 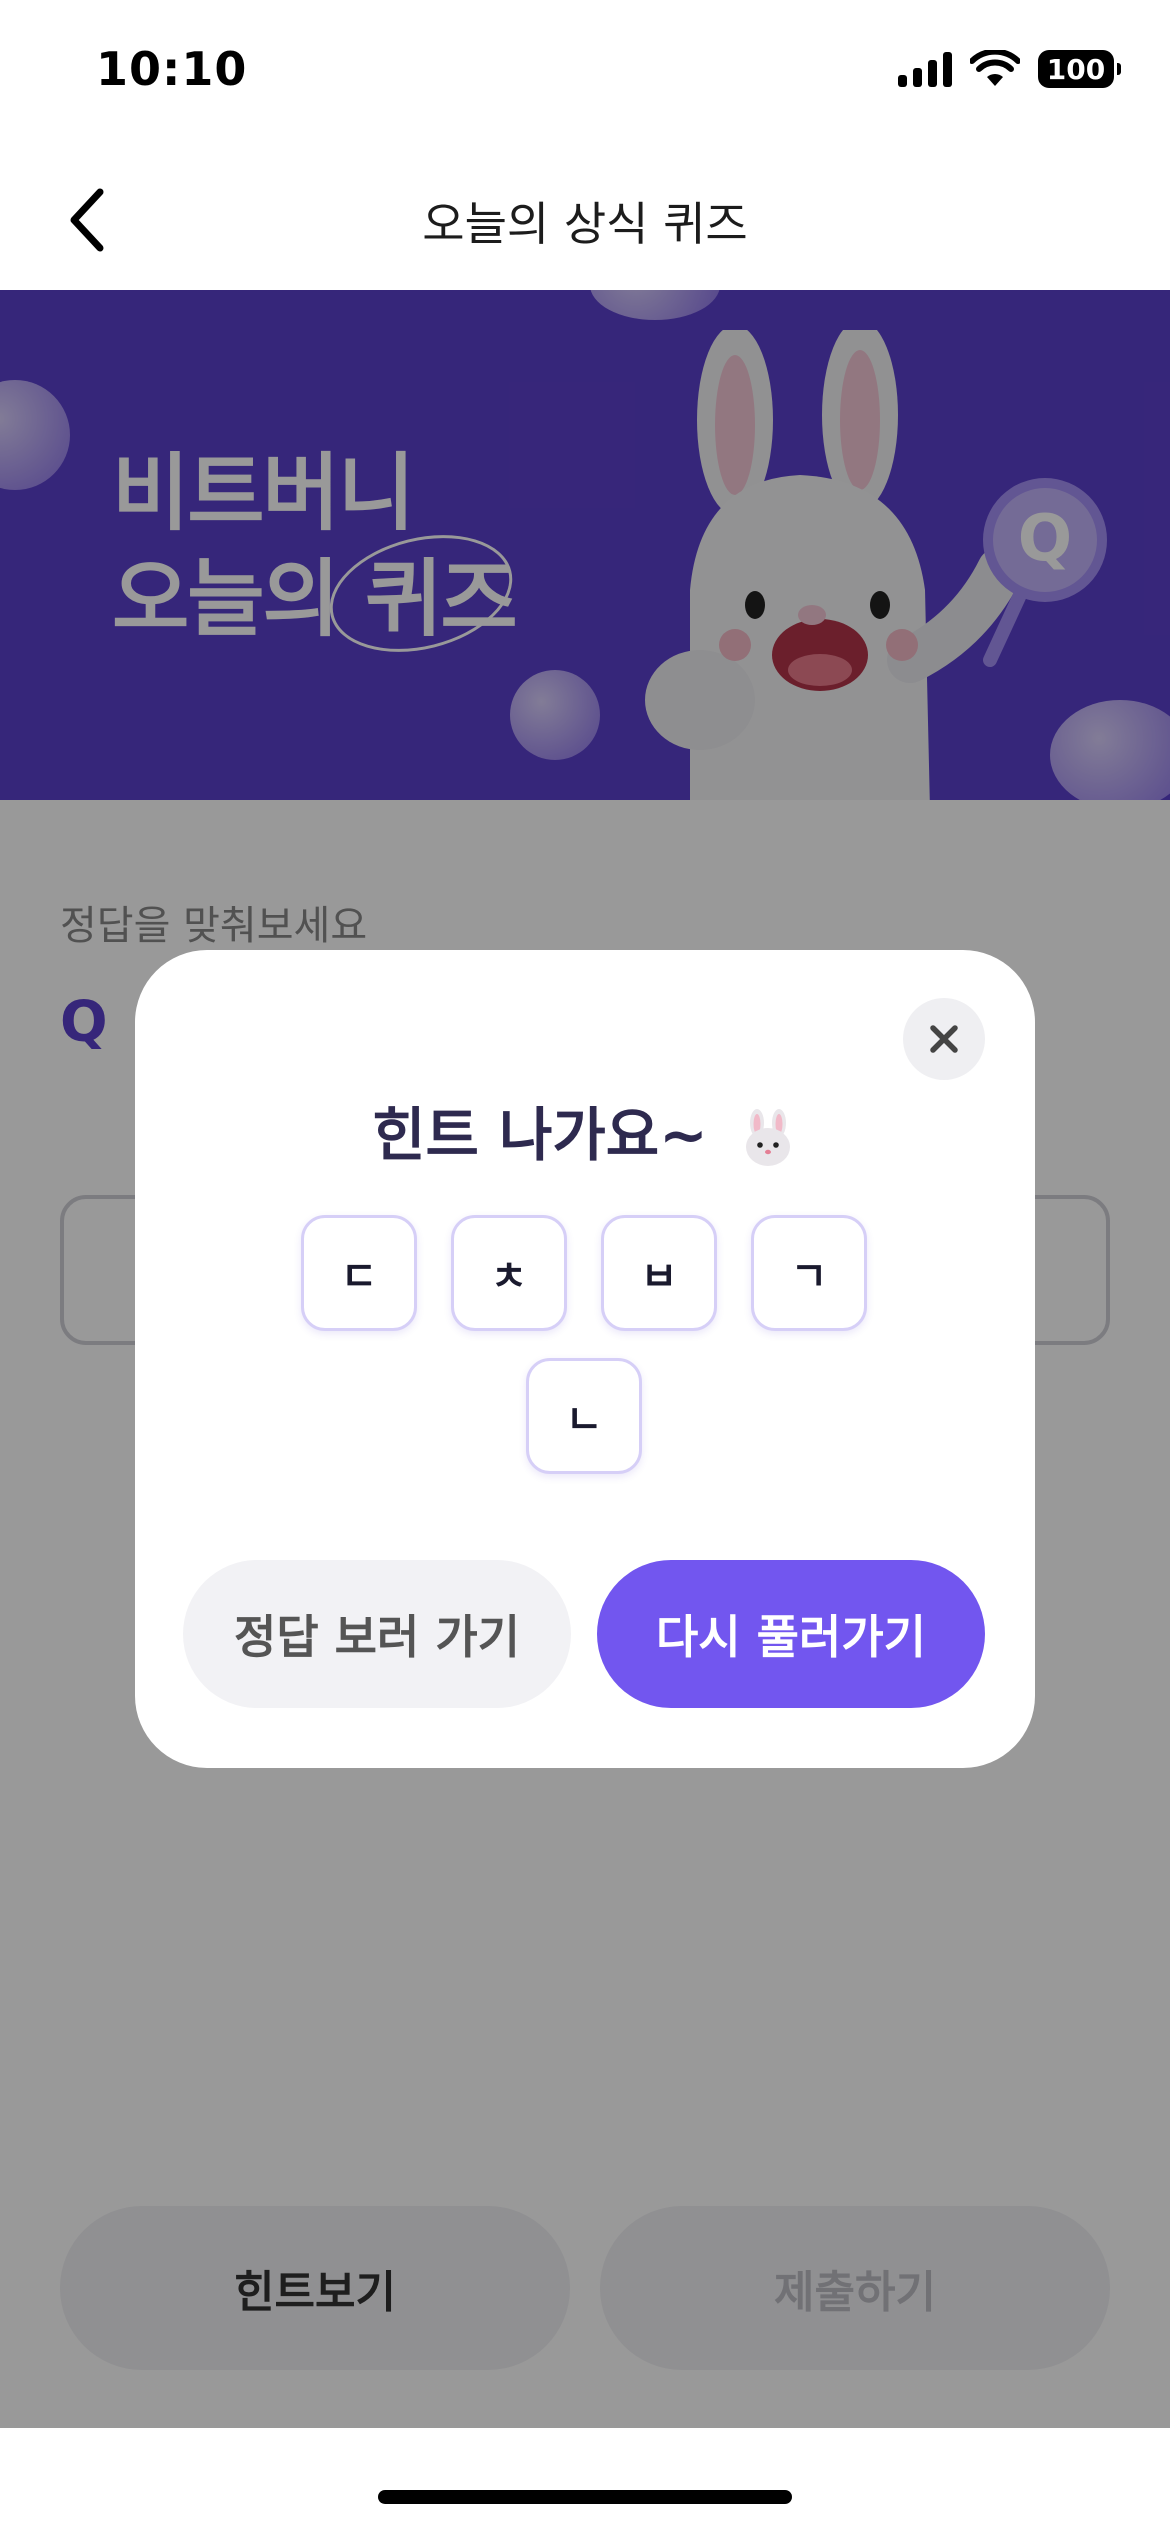 What do you see at coordinates (377, 1634) in the screenshot?
I see `view-answer-button: 정답 보러 가기` at bounding box center [377, 1634].